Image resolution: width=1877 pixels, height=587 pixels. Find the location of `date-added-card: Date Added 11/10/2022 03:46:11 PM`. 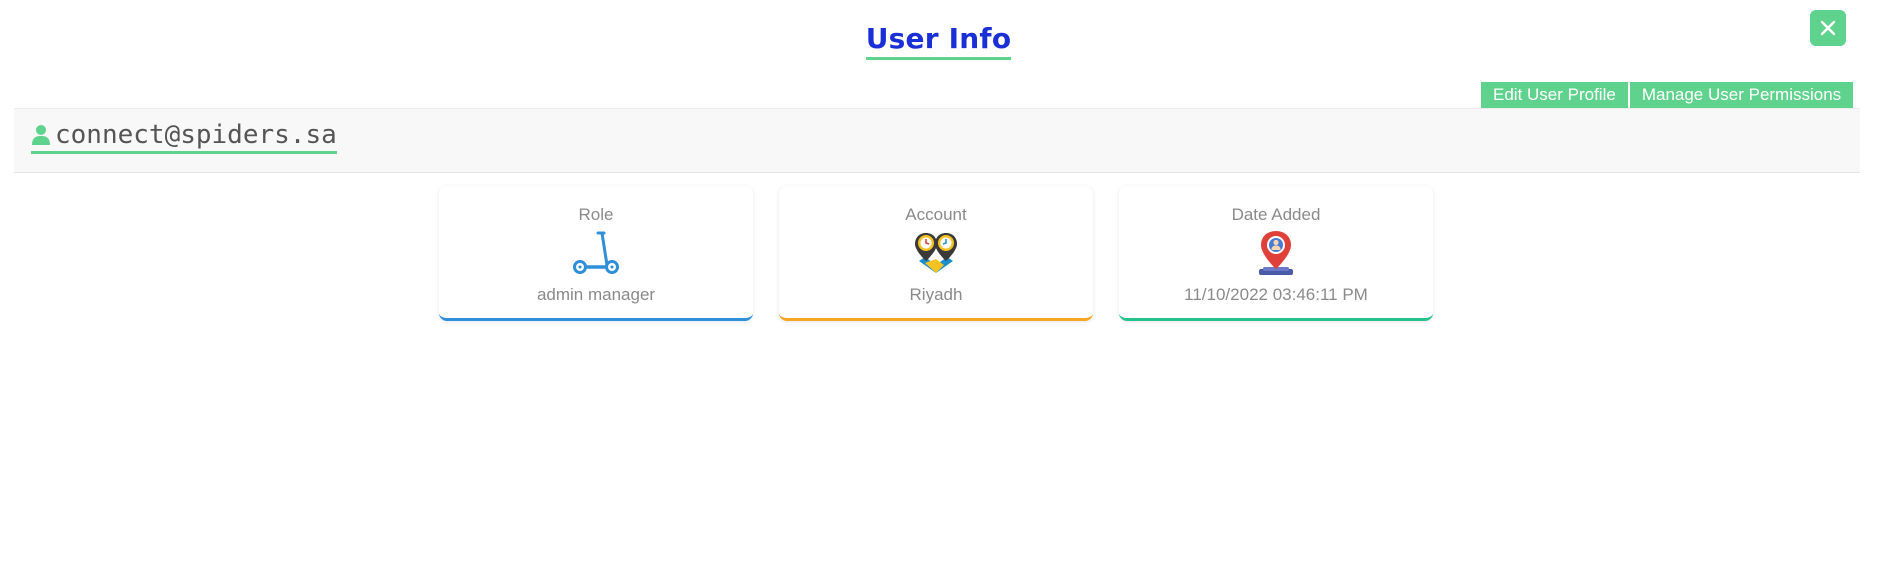

date-added-card: Date Added 11/10/2022 03:46:11 PM is located at coordinates (1276, 253).